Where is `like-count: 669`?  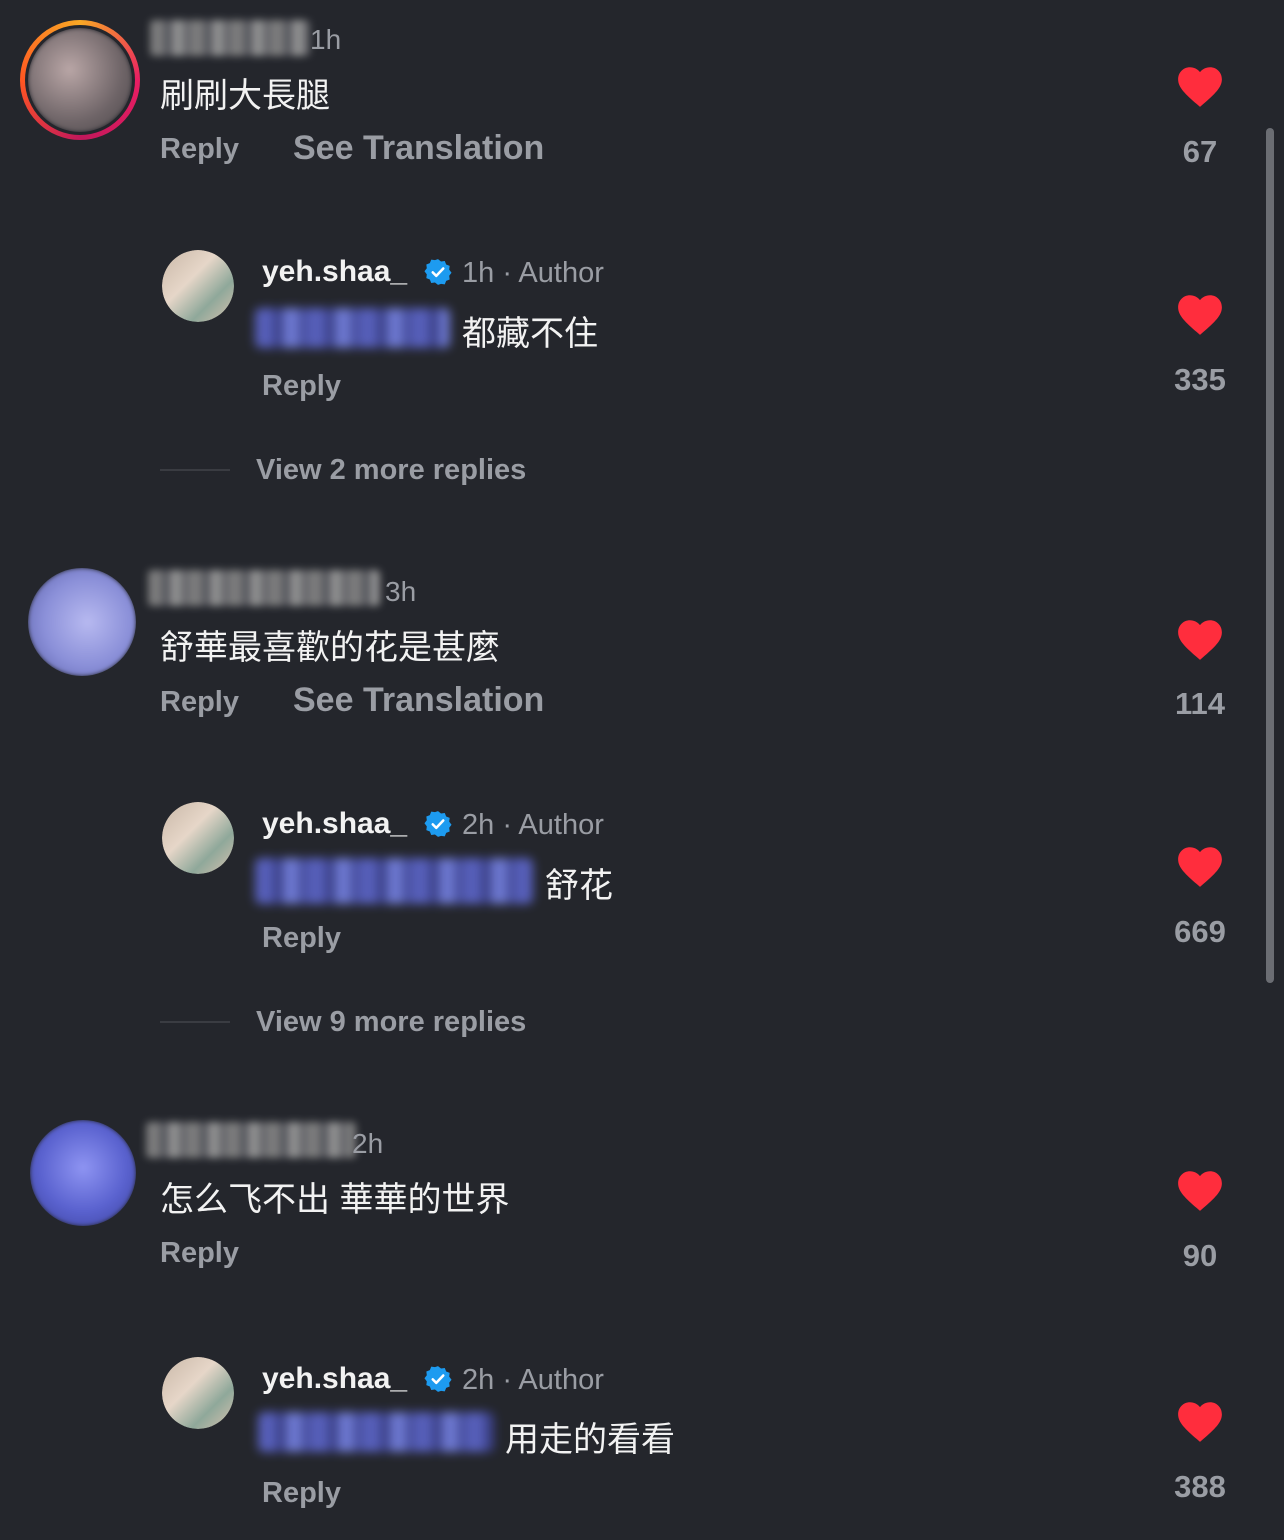 like-count: 669 is located at coordinates (1200, 931).